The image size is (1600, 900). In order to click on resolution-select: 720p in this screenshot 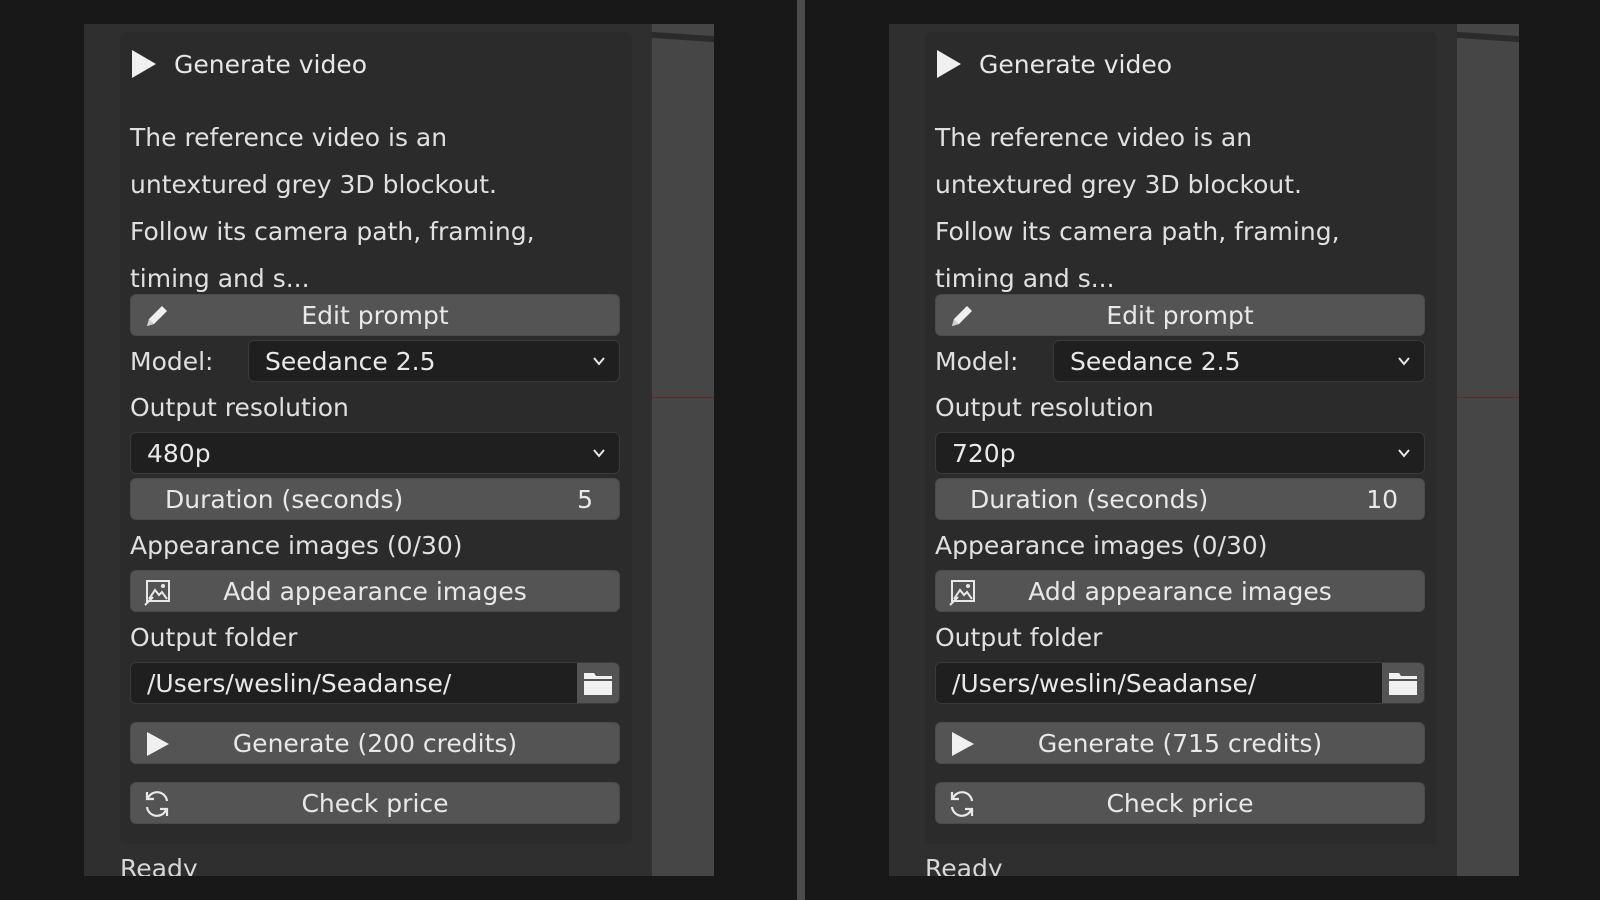, I will do `click(1180, 453)`.